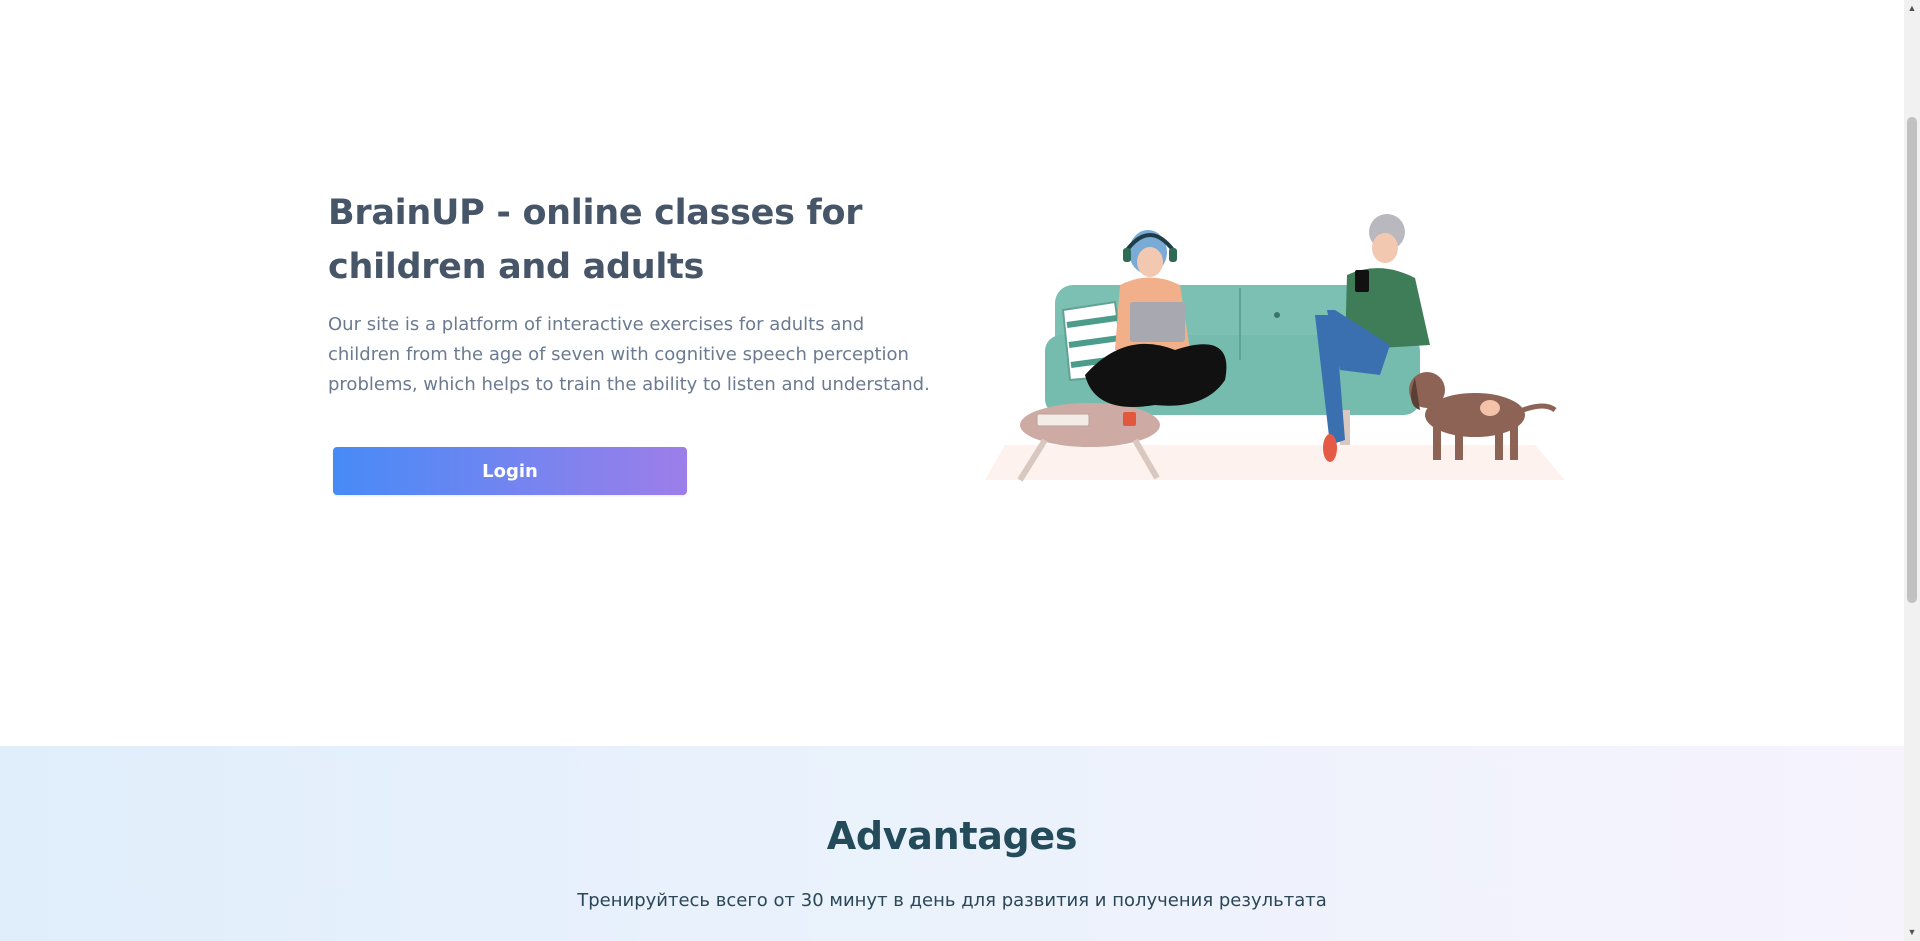 The height and width of the screenshot is (941, 1920). What do you see at coordinates (1912, 8) in the screenshot?
I see `scroll-up-icon: ▲` at bounding box center [1912, 8].